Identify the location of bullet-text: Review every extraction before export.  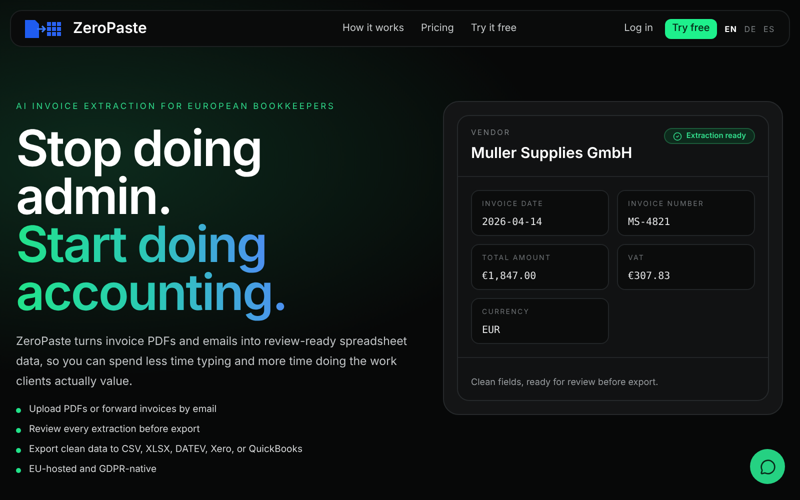
(114, 430).